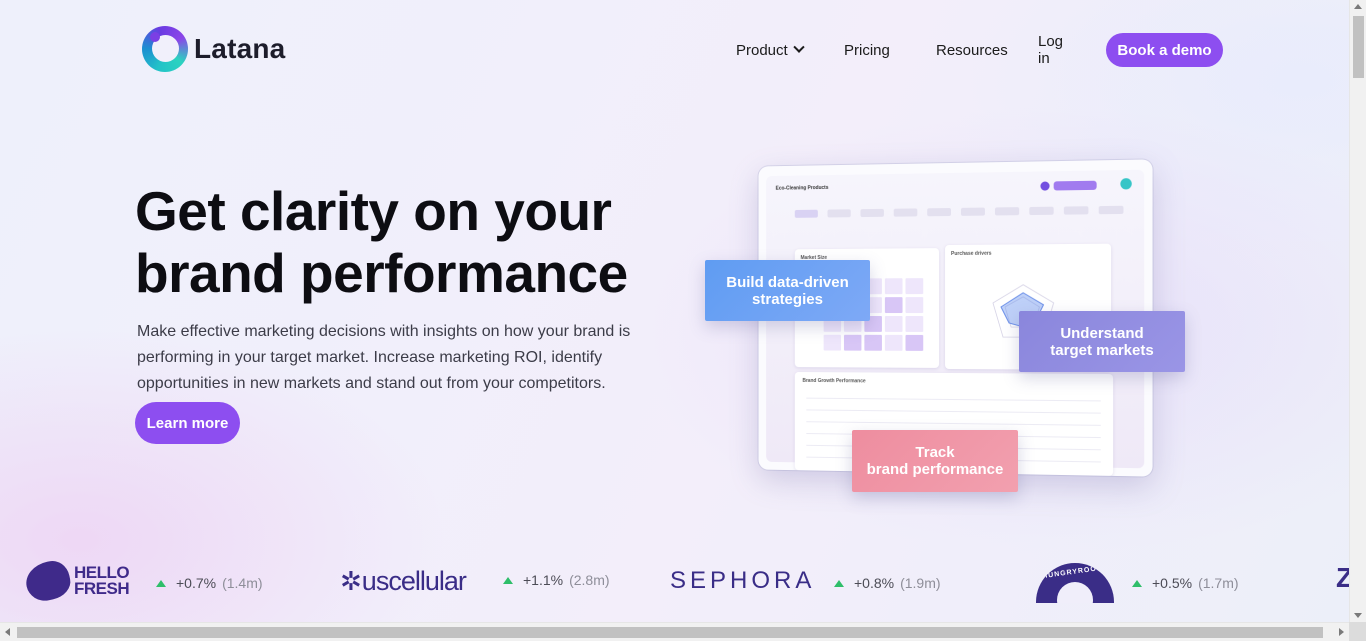 The image size is (1366, 641). I want to click on stat-reach: (1.7m), so click(1218, 583).